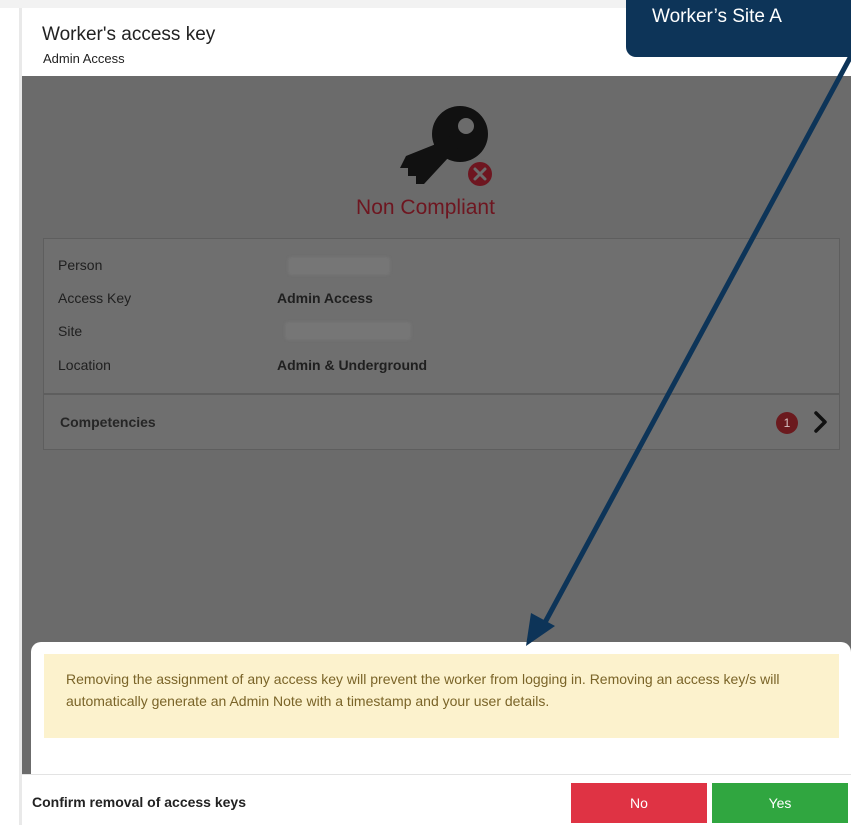 This screenshot has height=826, width=851. Describe the element at coordinates (787, 423) in the screenshot. I see `competencies-count-badge: 1` at that location.